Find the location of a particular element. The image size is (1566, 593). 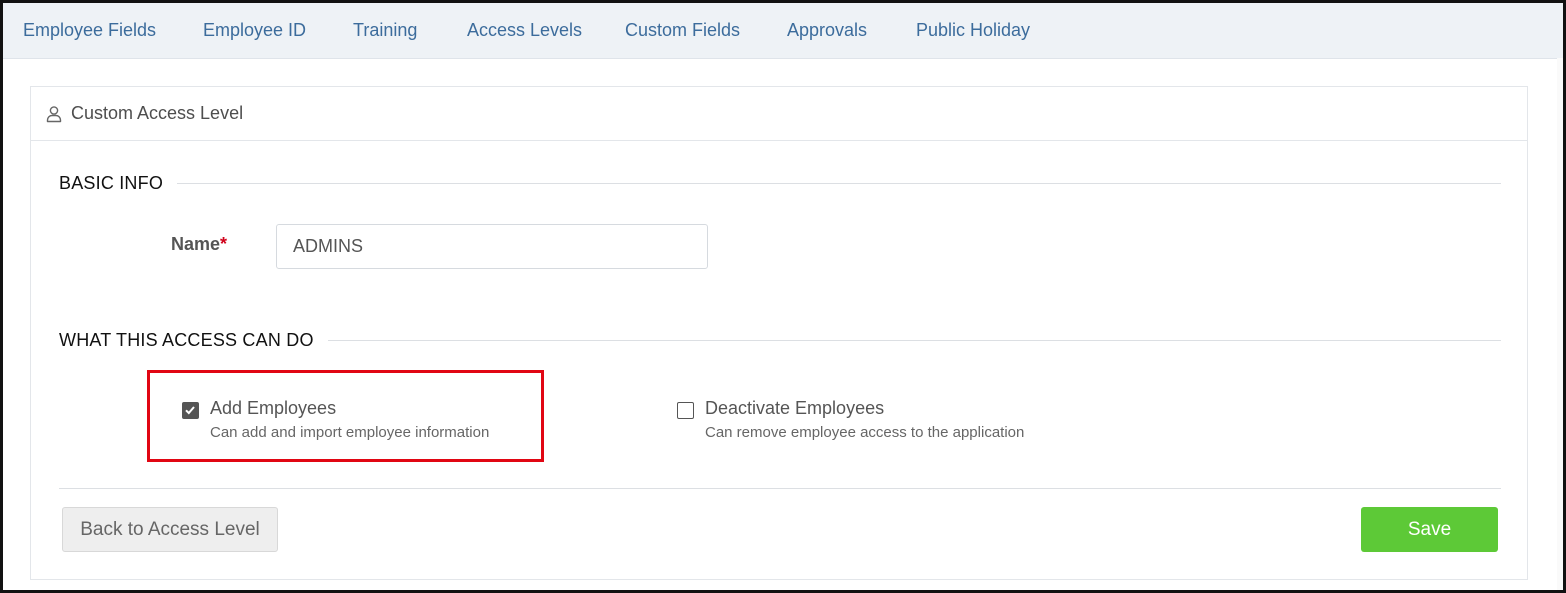

tab-access-levels: Access Levels is located at coordinates (524, 30).